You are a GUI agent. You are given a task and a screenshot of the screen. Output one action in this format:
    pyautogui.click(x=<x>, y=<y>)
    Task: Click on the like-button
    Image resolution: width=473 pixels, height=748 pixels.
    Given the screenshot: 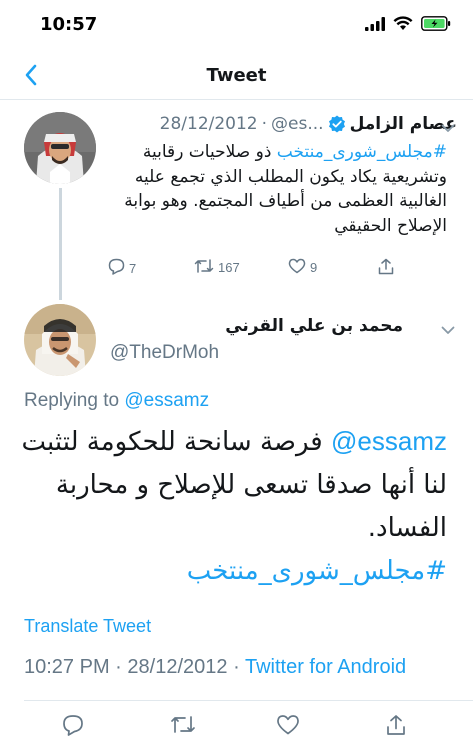 What is the action you would take?
    pyautogui.click(x=288, y=726)
    